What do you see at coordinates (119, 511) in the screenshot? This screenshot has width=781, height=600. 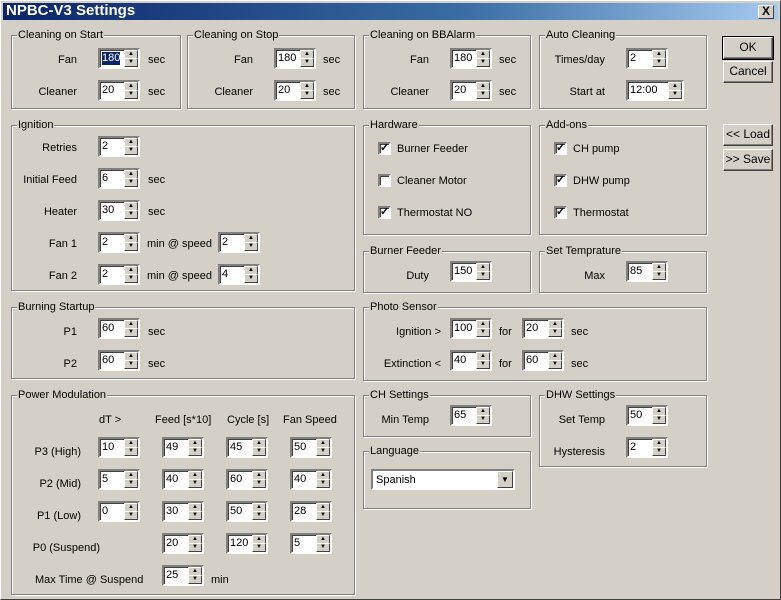 I see `p1-dt-spinbox: 0 ▲ ▼` at bounding box center [119, 511].